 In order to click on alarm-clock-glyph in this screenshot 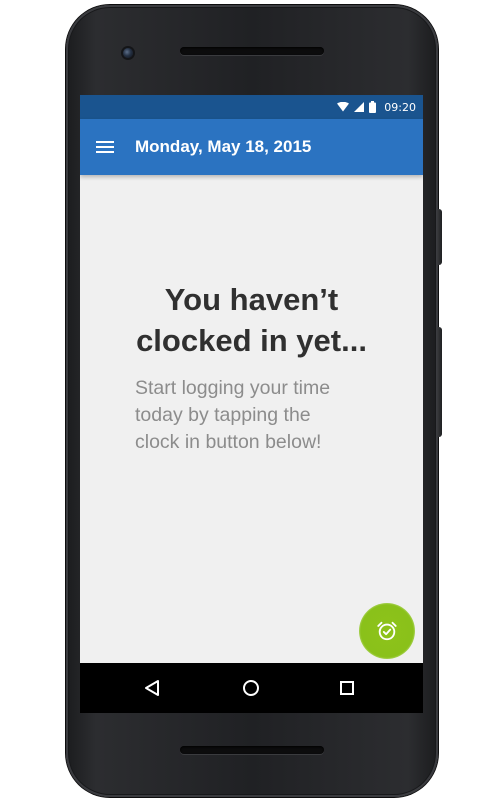, I will do `click(387, 631)`.